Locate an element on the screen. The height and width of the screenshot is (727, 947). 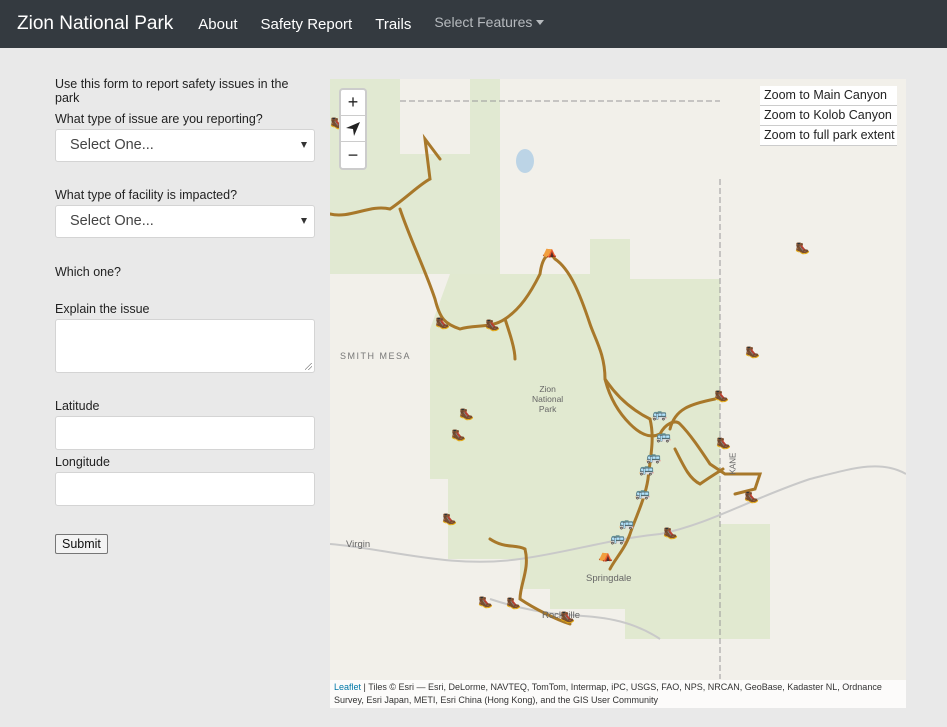
facility-type-label: What type of facility is impacted? is located at coordinates (146, 195).